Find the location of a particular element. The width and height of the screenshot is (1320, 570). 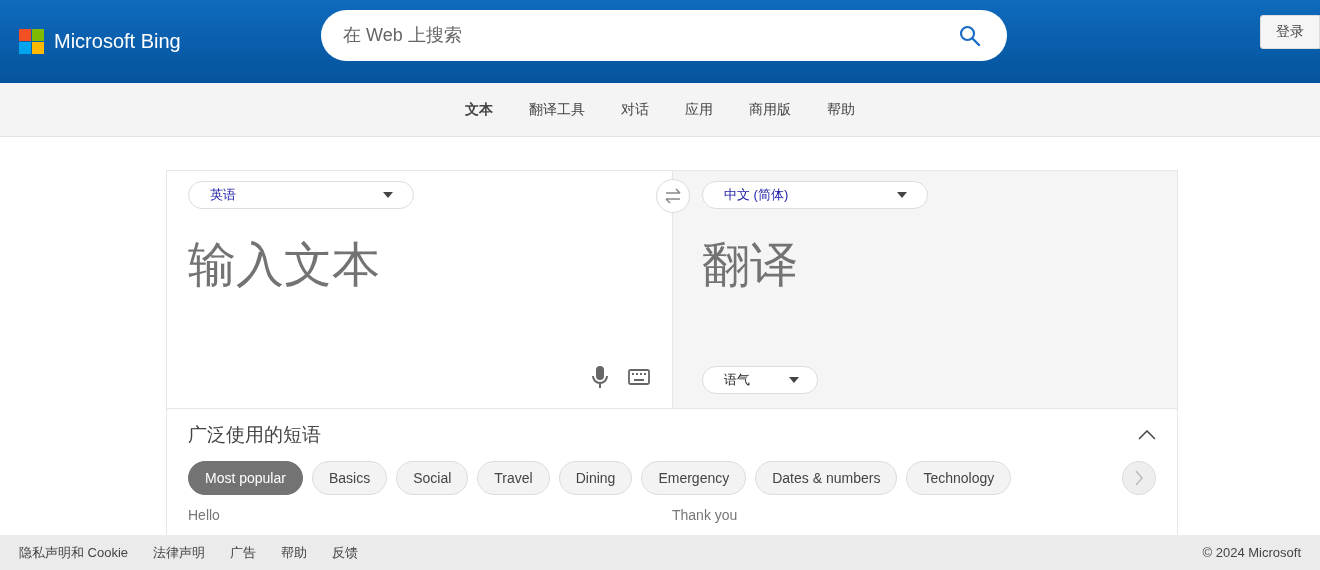

footer-link: 隐私声明和 Cookie is located at coordinates (74, 552).